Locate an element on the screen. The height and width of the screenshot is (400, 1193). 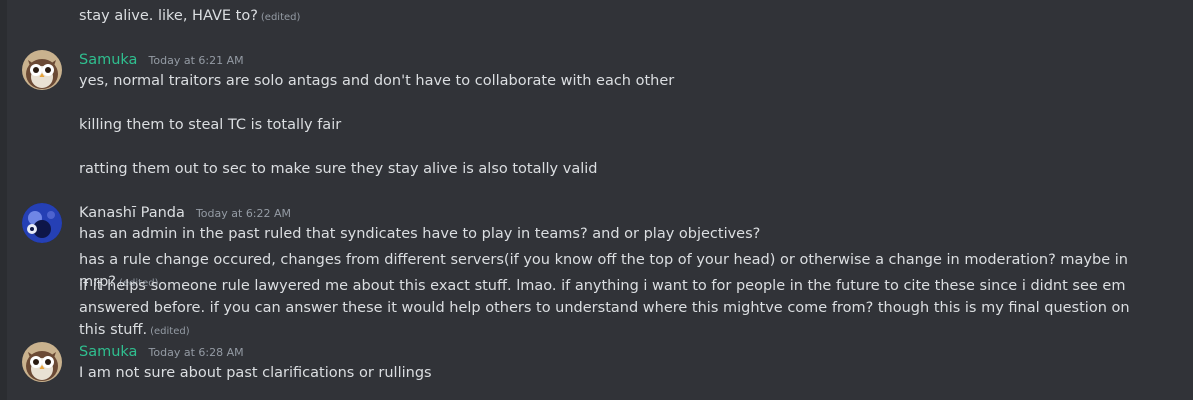
timestamp: Today at 6:28 AM is located at coordinates (196, 352).